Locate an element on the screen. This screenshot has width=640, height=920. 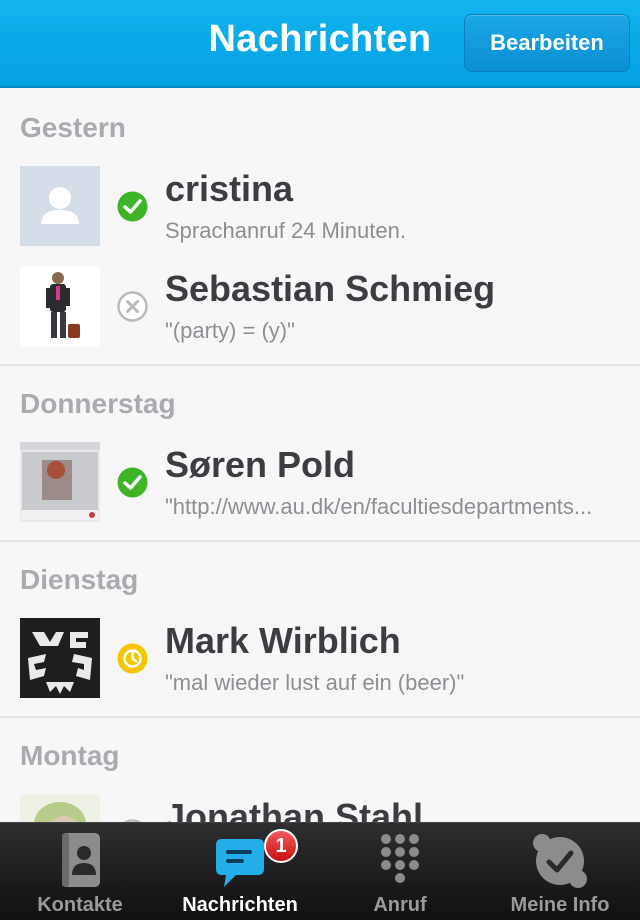
conversation-row-cristina: cristina Sprachanruf 24 Minuten. is located at coordinates (320, 208).